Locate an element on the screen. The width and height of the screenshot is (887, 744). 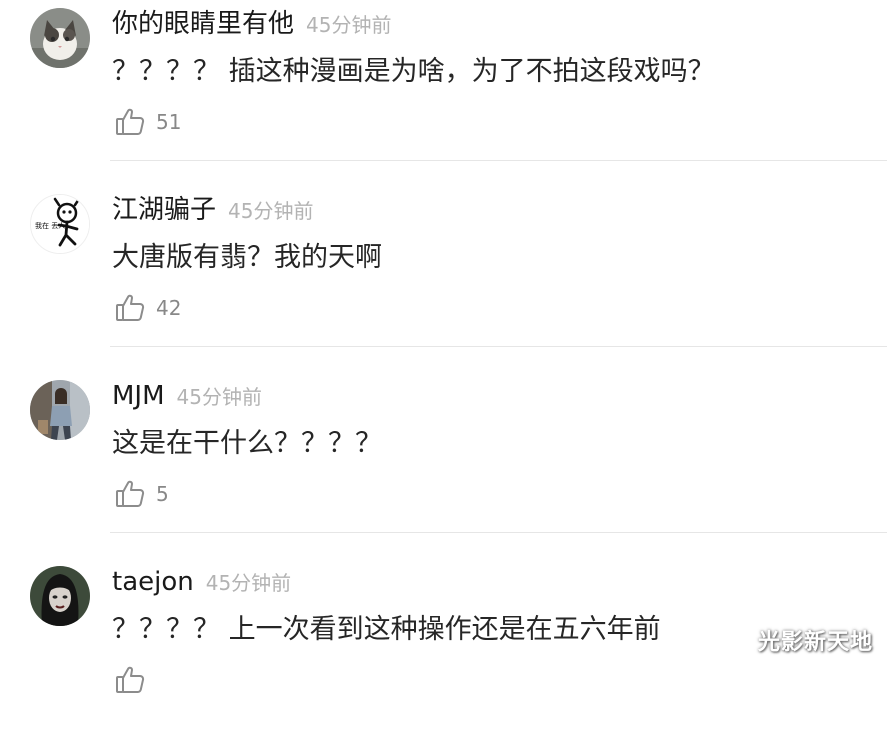
cat-avatar-icon is located at coordinates (60, 38).